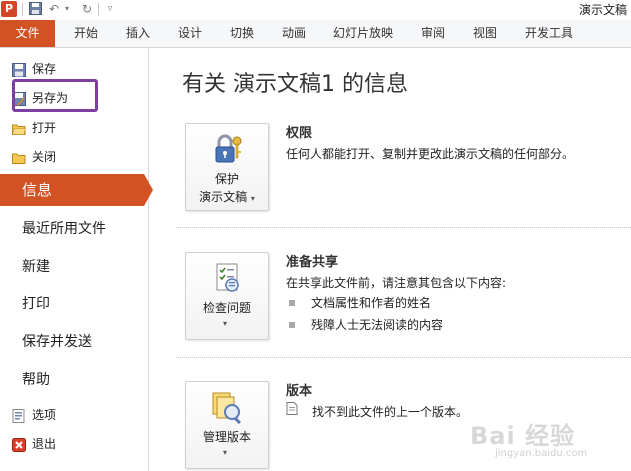  Describe the element at coordinates (19, 444) in the screenshot. I see `exit-icon` at that location.